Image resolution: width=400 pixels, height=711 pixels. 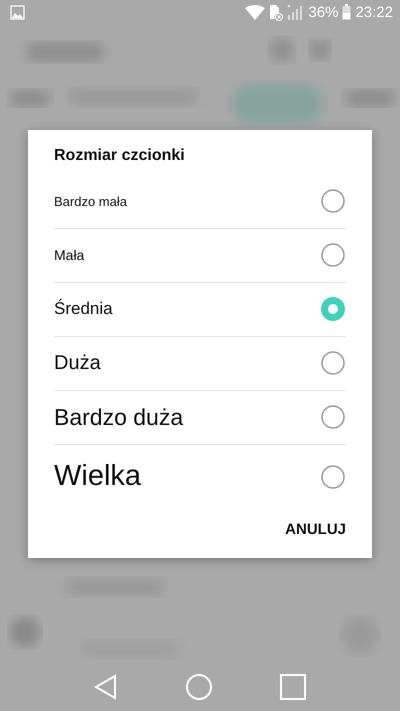 What do you see at coordinates (200, 201) in the screenshot?
I see `font-size-option: Bardzo mała` at bounding box center [200, 201].